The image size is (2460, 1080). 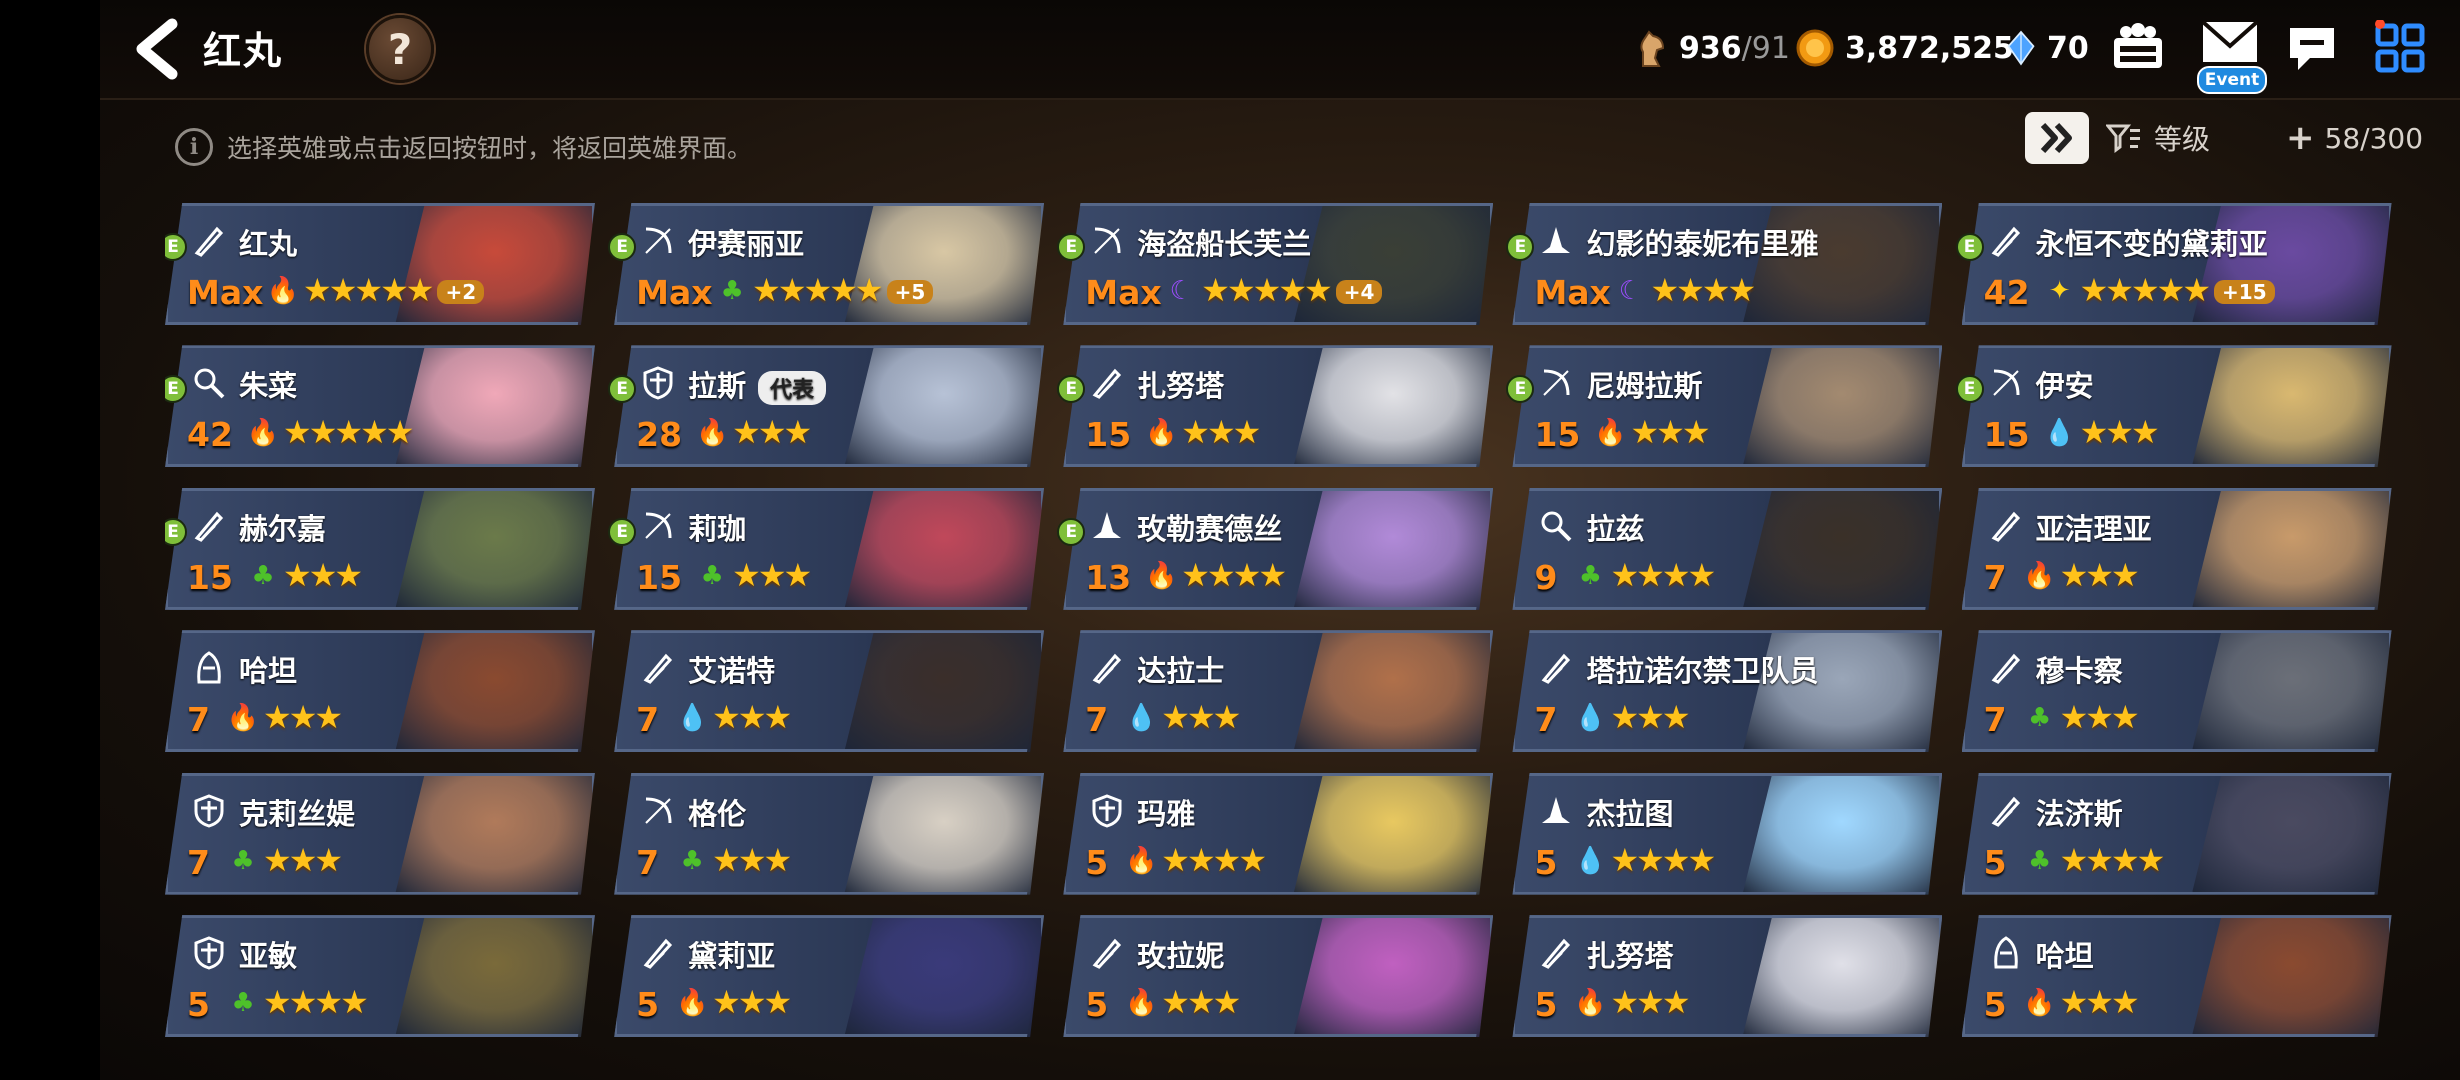 What do you see at coordinates (1702, 671) in the screenshot?
I see `hero-name-text: 塔拉诺尔禁卫队员` at bounding box center [1702, 671].